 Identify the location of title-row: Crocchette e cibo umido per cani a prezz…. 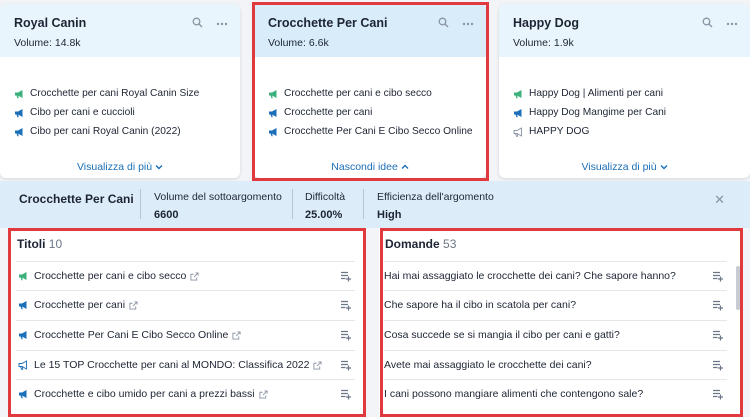
(185, 393).